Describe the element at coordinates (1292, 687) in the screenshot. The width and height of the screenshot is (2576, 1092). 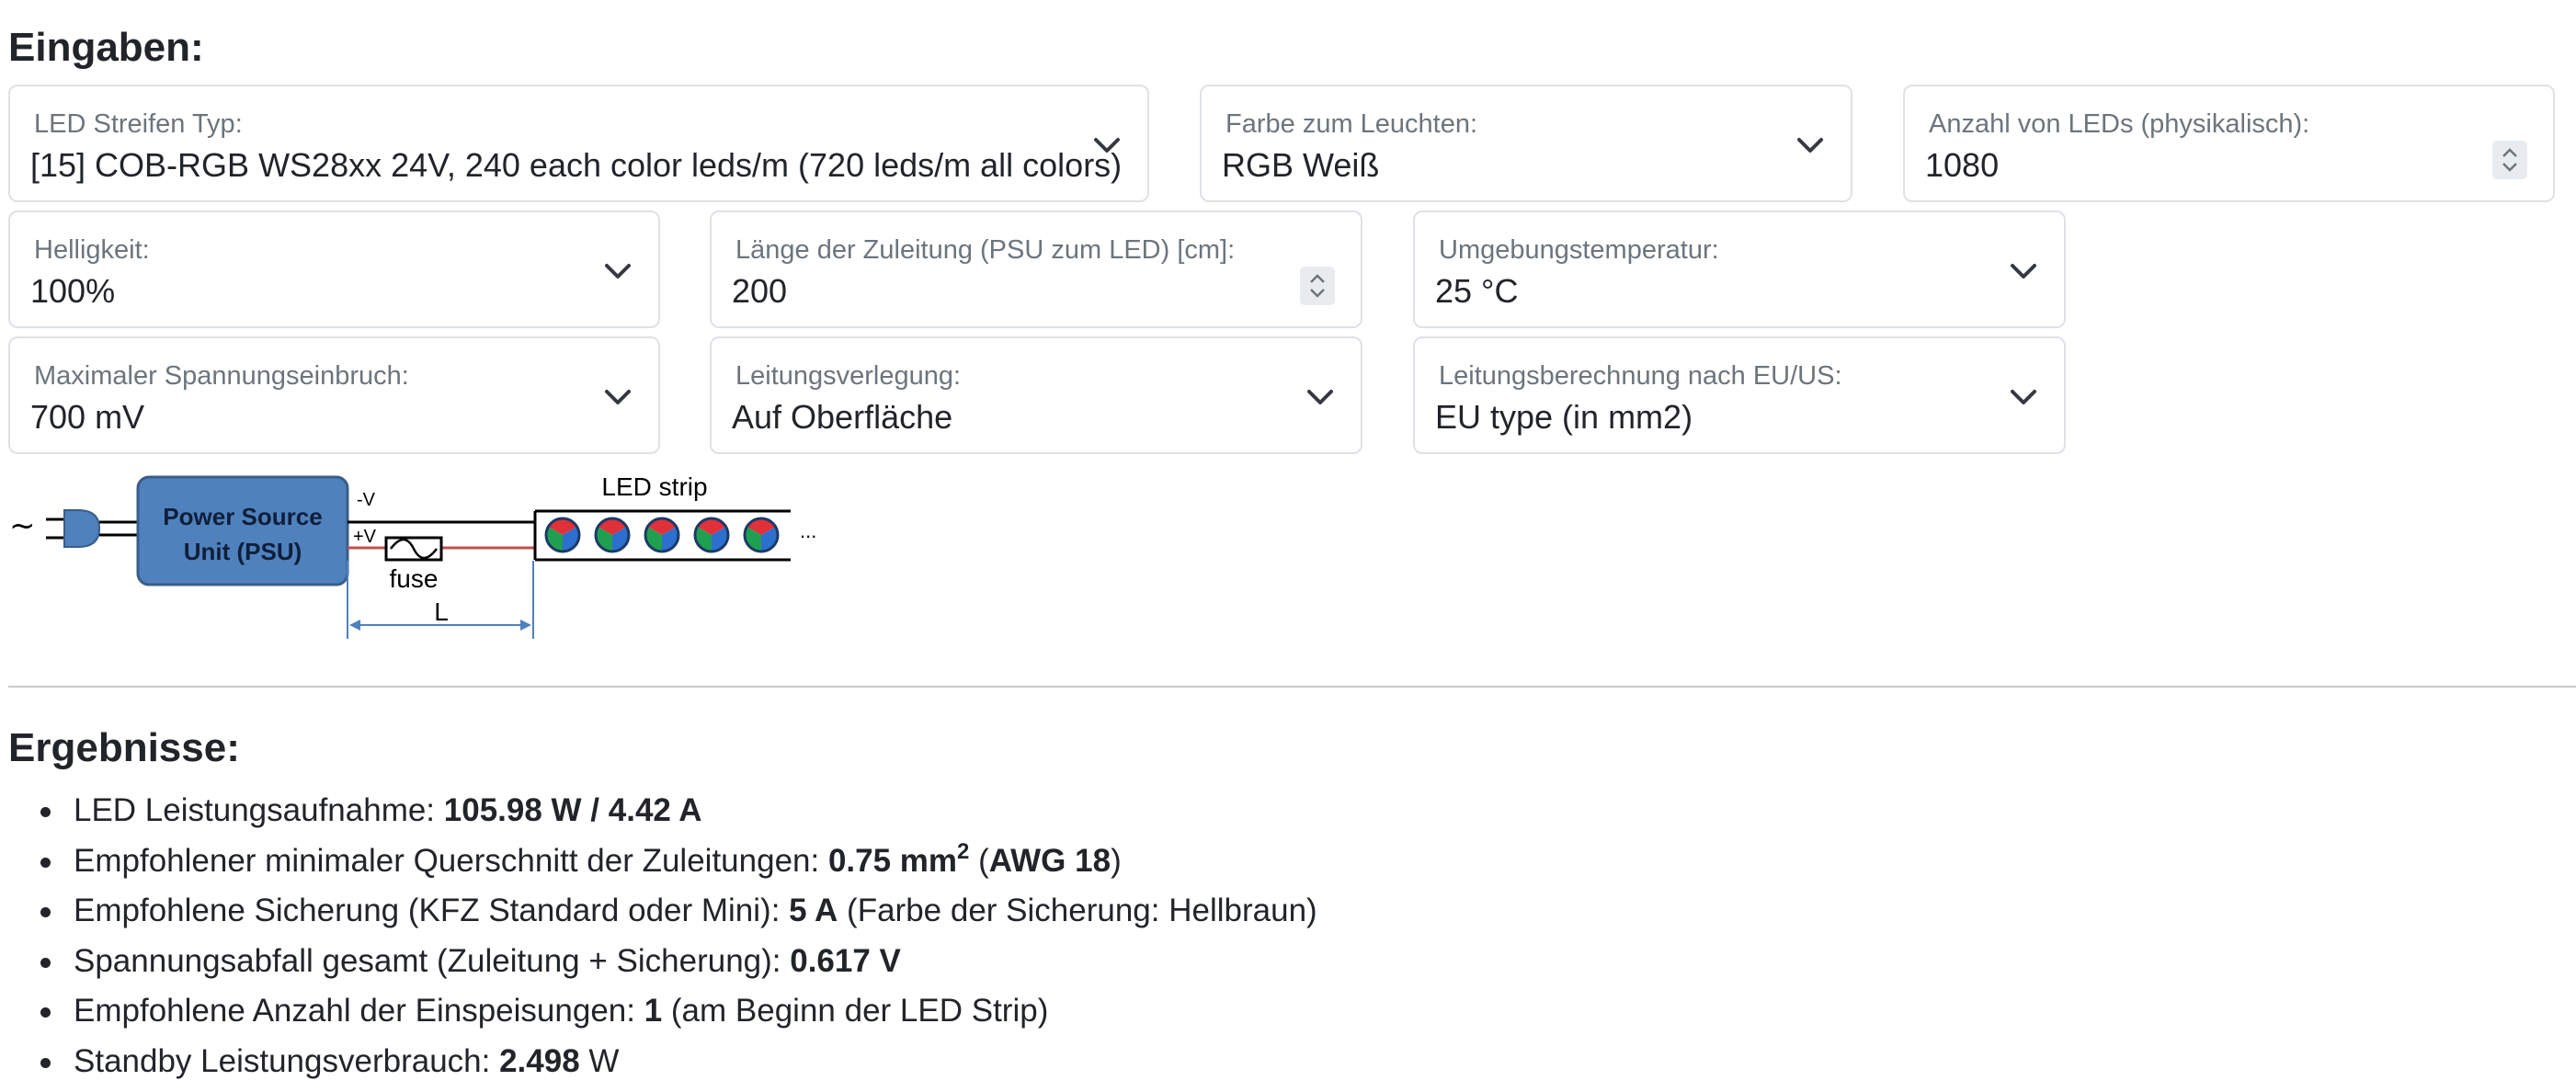
I see `section-divider` at that location.